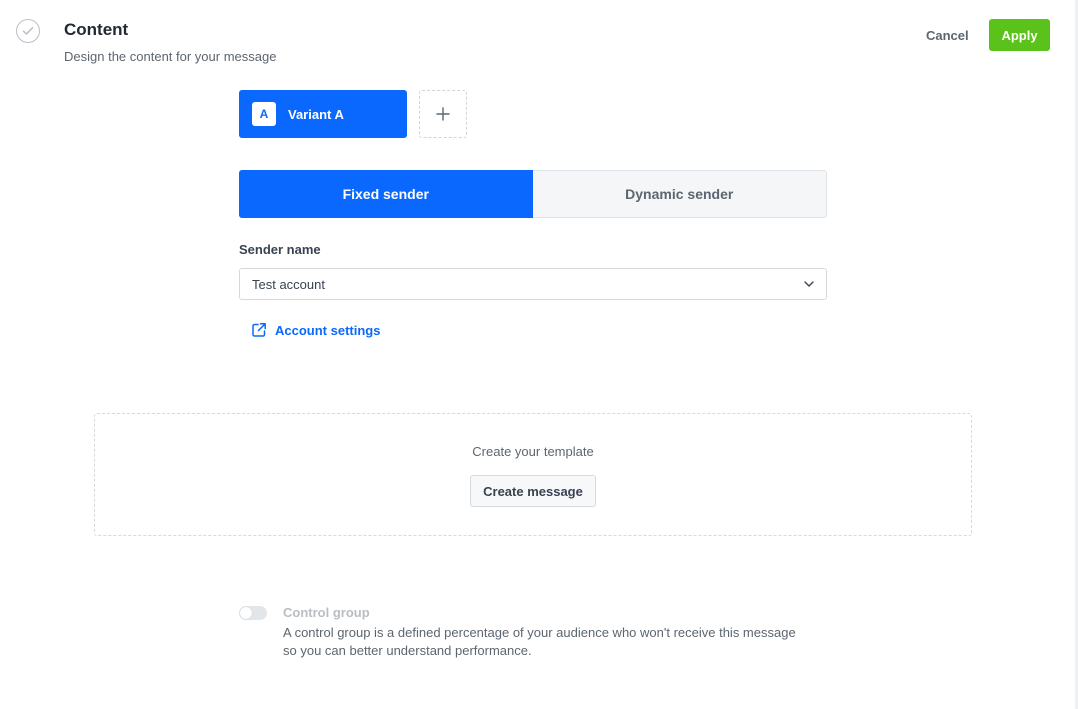 This screenshot has width=1078, height=709. I want to click on toggle-knob, so click(246, 613).